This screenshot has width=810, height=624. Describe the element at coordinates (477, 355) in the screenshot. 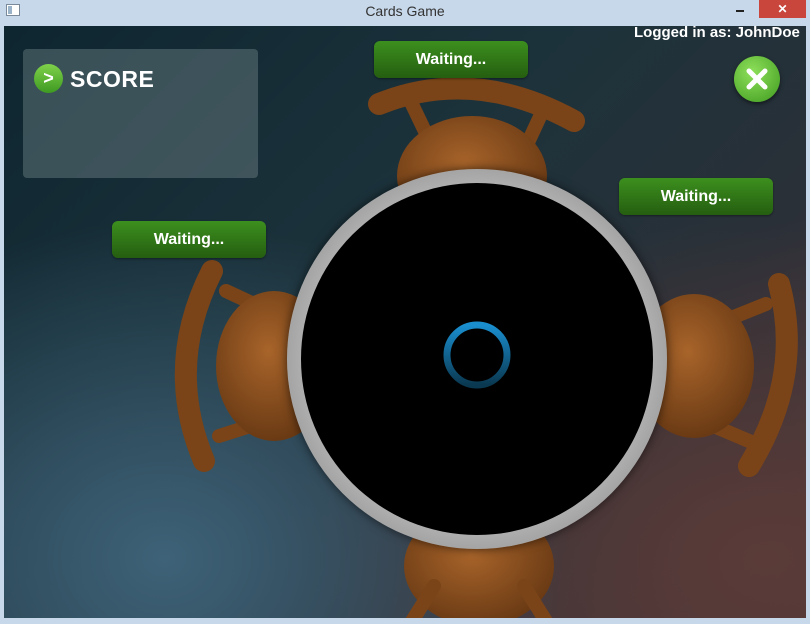

I see `loading-spinner-icon` at that location.